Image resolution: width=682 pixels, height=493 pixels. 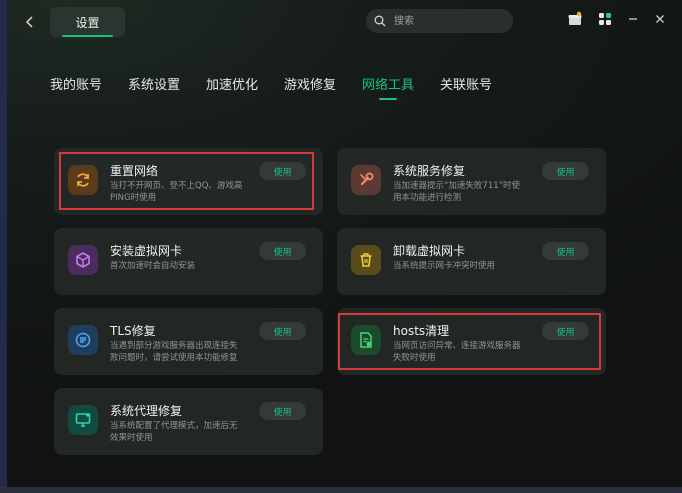 I want to click on tab-game-repair: 游戏修复, so click(x=310, y=83).